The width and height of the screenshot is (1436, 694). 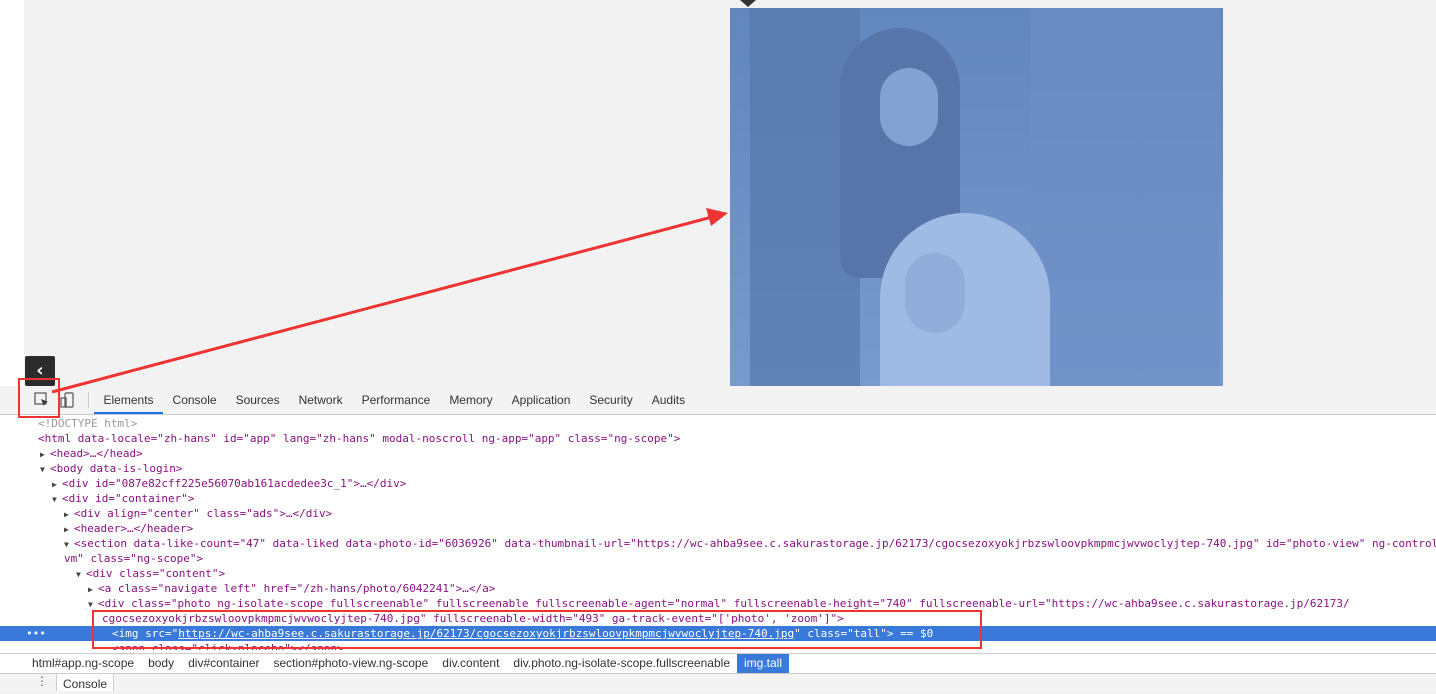 What do you see at coordinates (194, 400) in the screenshot?
I see `tab-console: Console` at bounding box center [194, 400].